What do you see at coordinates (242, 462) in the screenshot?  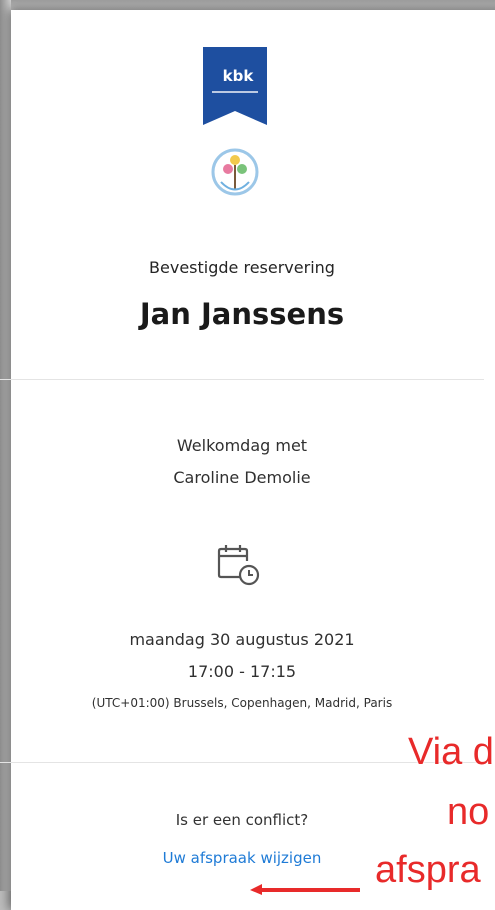 I see `service-info: Welkomdag met Caroline Demolie` at bounding box center [242, 462].